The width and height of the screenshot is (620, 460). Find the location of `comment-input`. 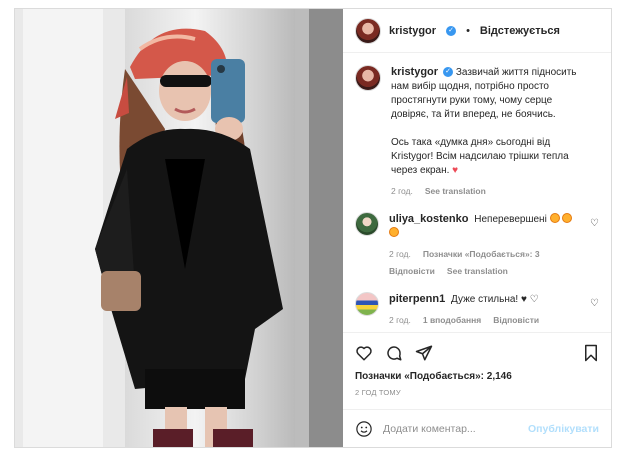

comment-input is located at coordinates (450, 428).